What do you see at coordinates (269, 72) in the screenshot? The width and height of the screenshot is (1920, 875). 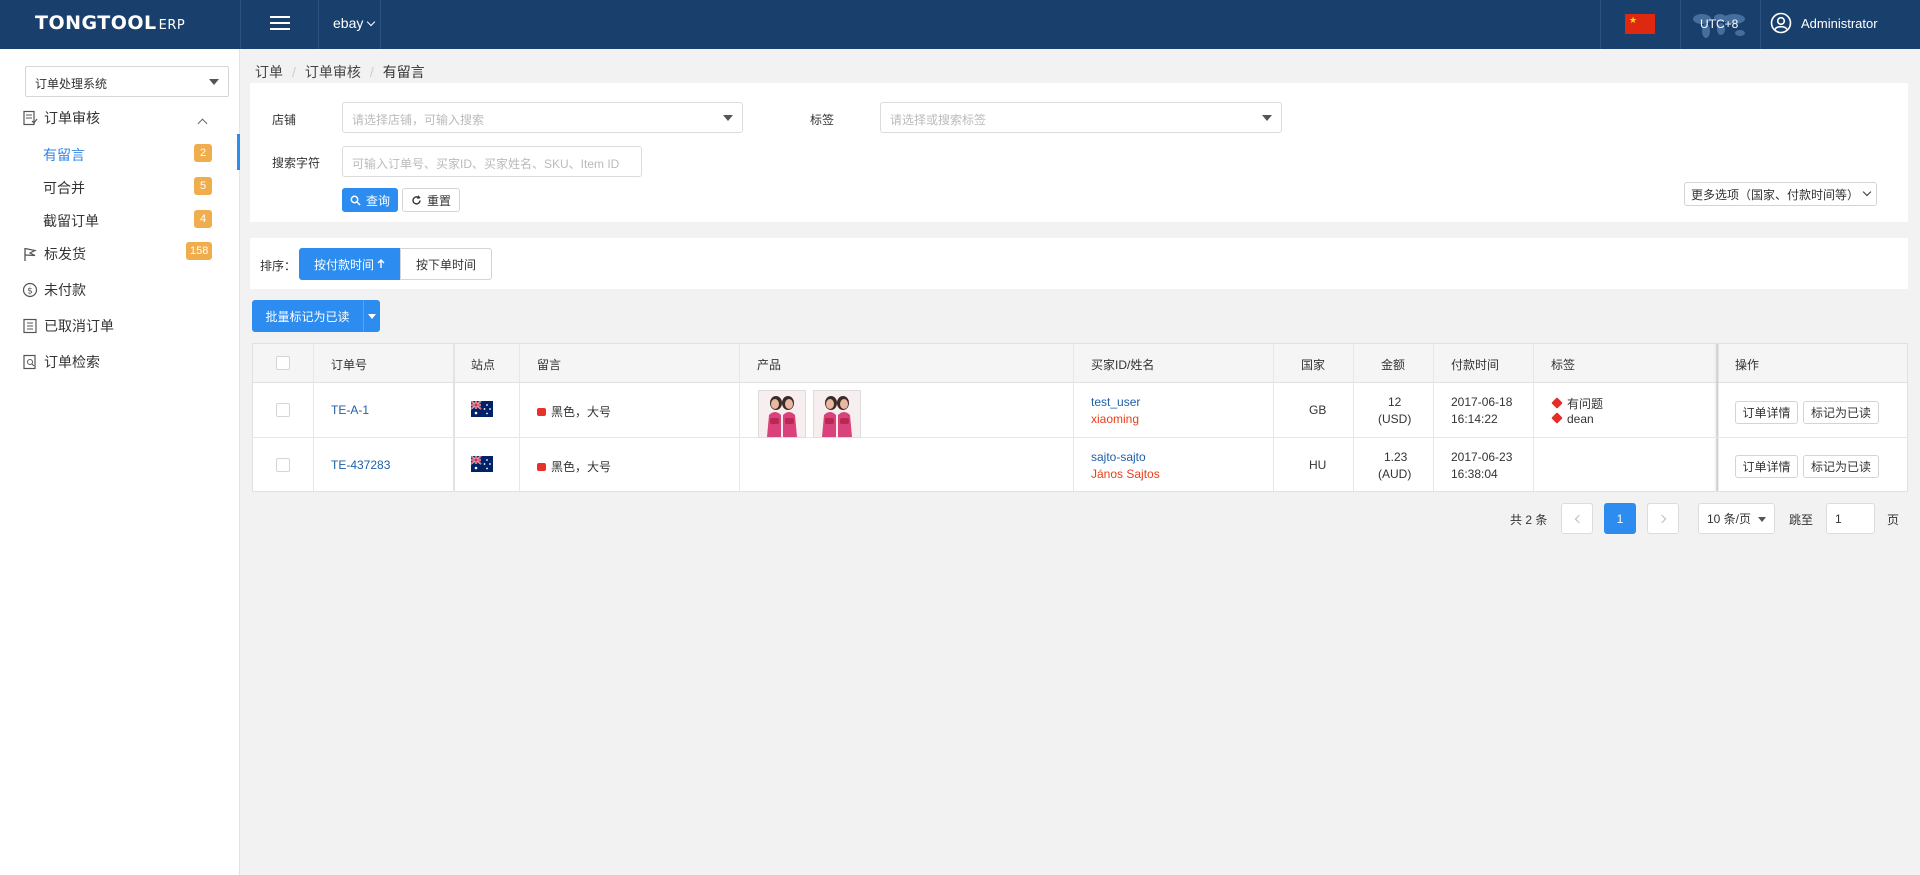 I see `breadcrumb-item: 订单` at bounding box center [269, 72].